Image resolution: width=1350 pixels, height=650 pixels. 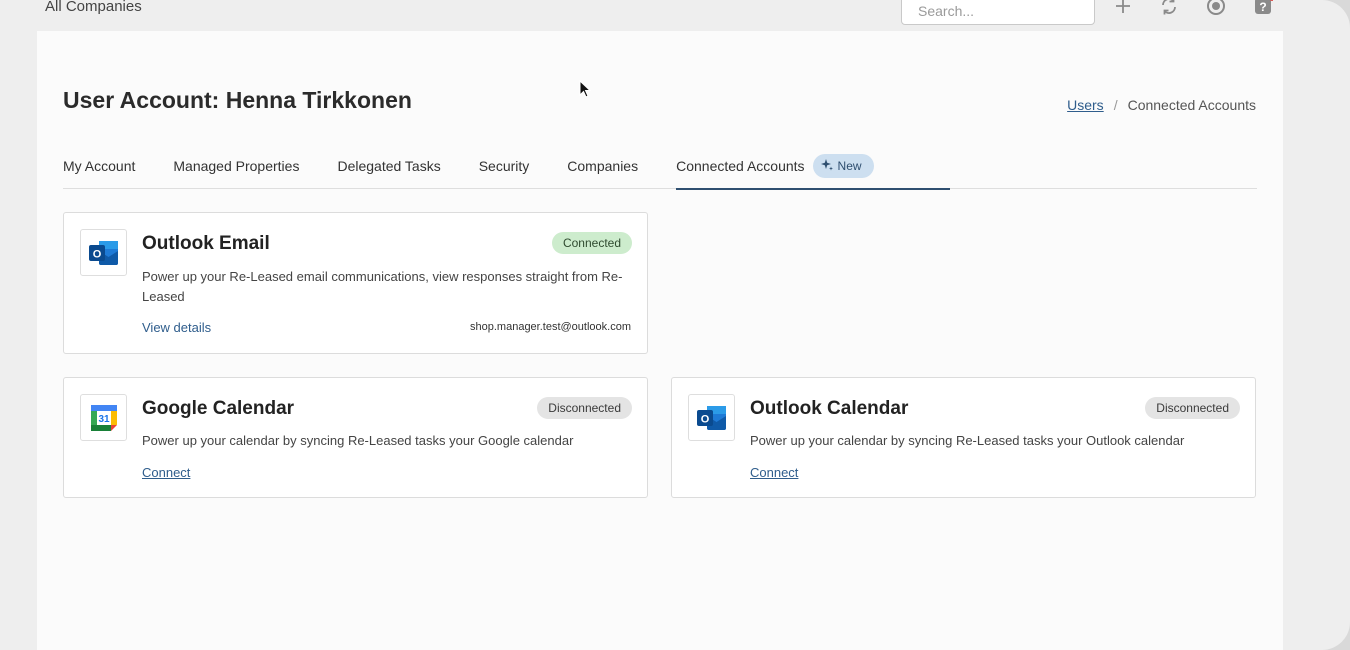 I want to click on new-badge: New, so click(x=843, y=166).